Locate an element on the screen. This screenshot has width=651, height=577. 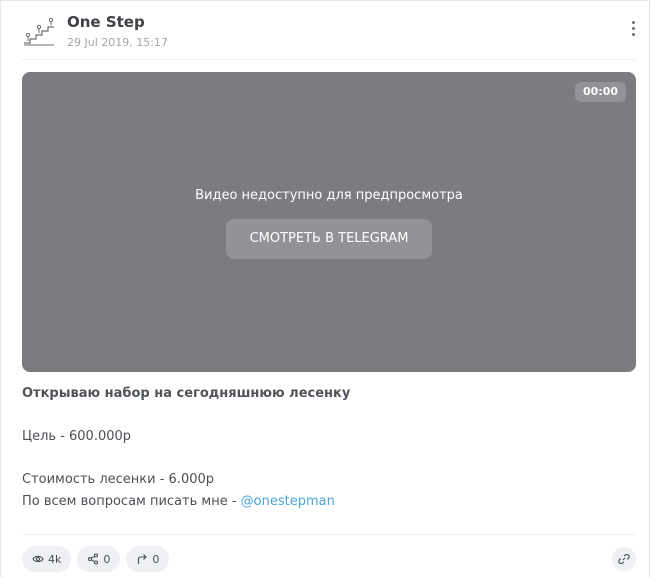
post-text-price: Стоимость лесенки - 6.000р is located at coordinates (118, 479).